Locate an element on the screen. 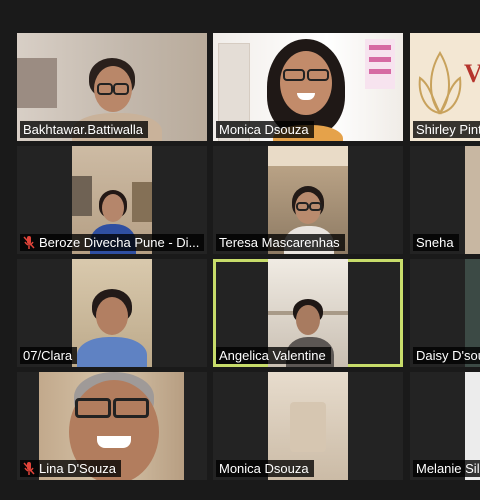 This screenshot has height=500, width=480. bottom-toolbar is located at coordinates (240, 492).